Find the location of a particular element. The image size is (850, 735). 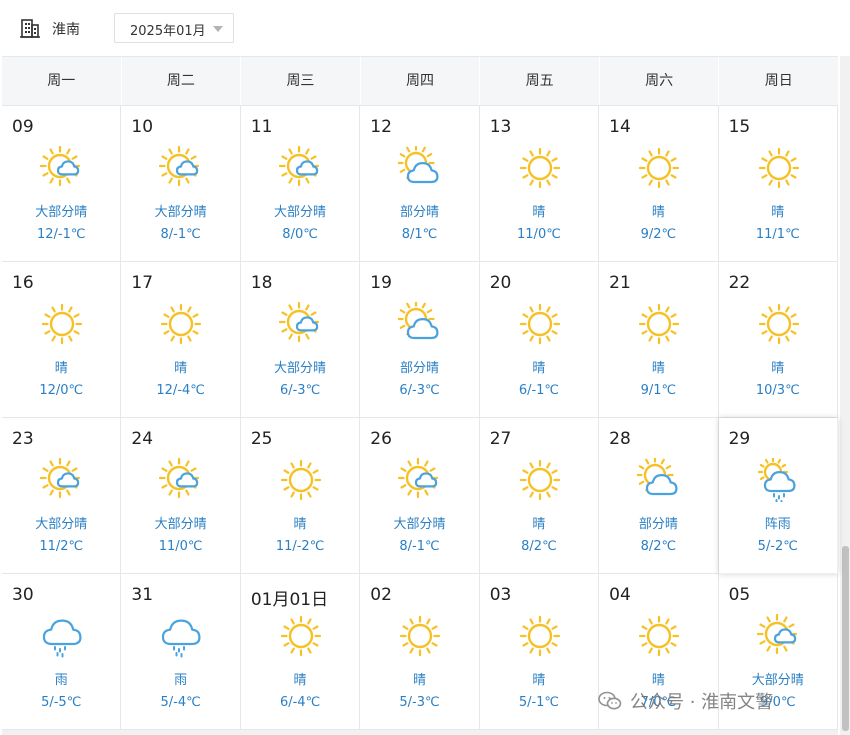

day-temperature: 12/0℃ is located at coordinates (61, 390).